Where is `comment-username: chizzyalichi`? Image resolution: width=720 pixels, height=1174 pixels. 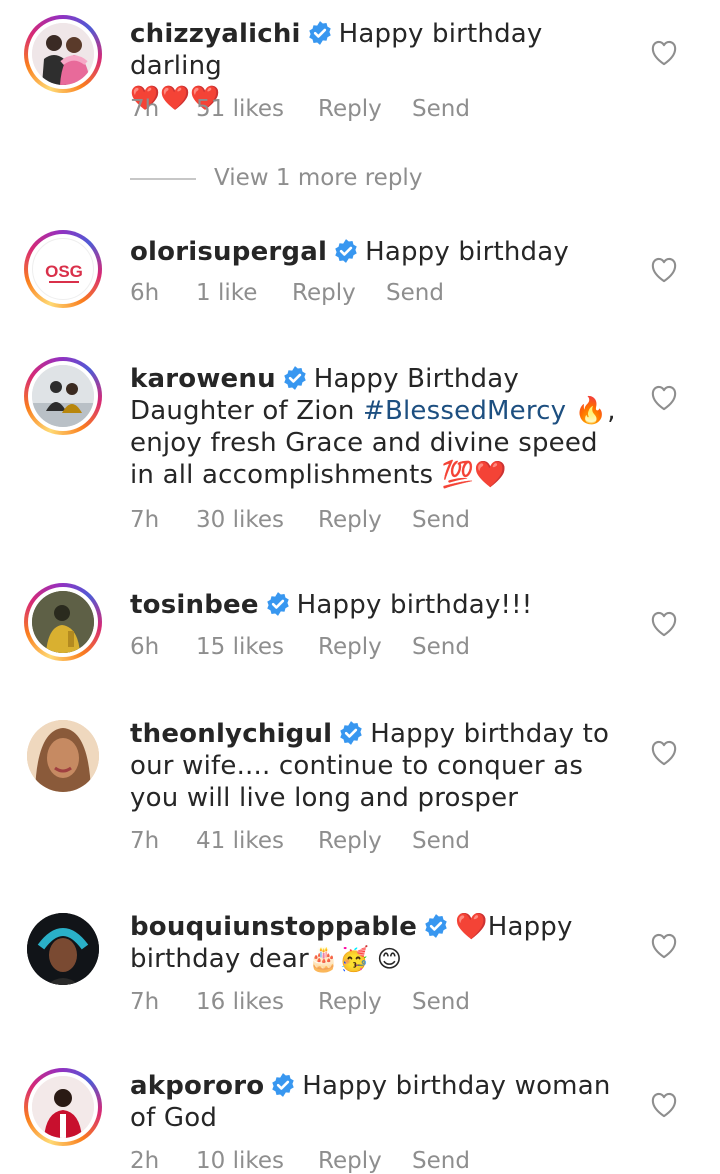 comment-username: chizzyalichi is located at coordinates (215, 34).